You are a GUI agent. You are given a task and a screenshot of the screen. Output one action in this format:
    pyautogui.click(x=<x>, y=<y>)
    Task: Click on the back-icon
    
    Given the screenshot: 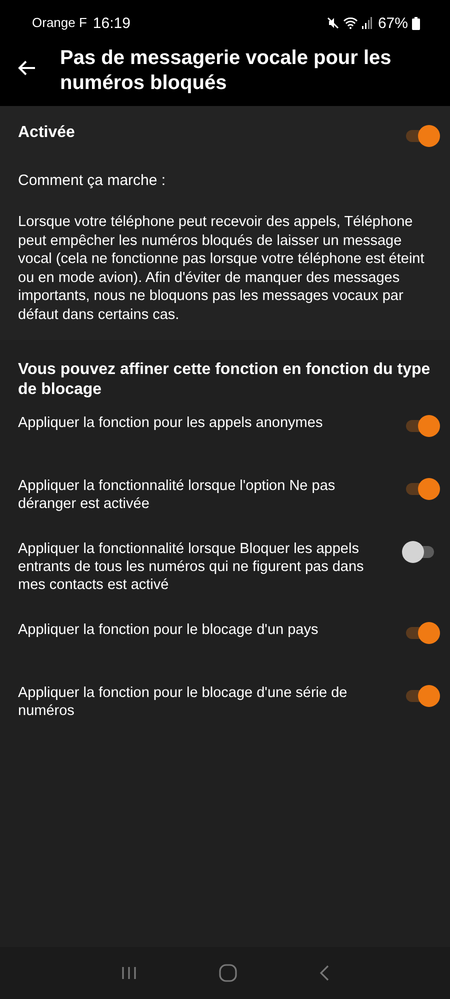 What is the action you would take?
    pyautogui.click(x=324, y=973)
    